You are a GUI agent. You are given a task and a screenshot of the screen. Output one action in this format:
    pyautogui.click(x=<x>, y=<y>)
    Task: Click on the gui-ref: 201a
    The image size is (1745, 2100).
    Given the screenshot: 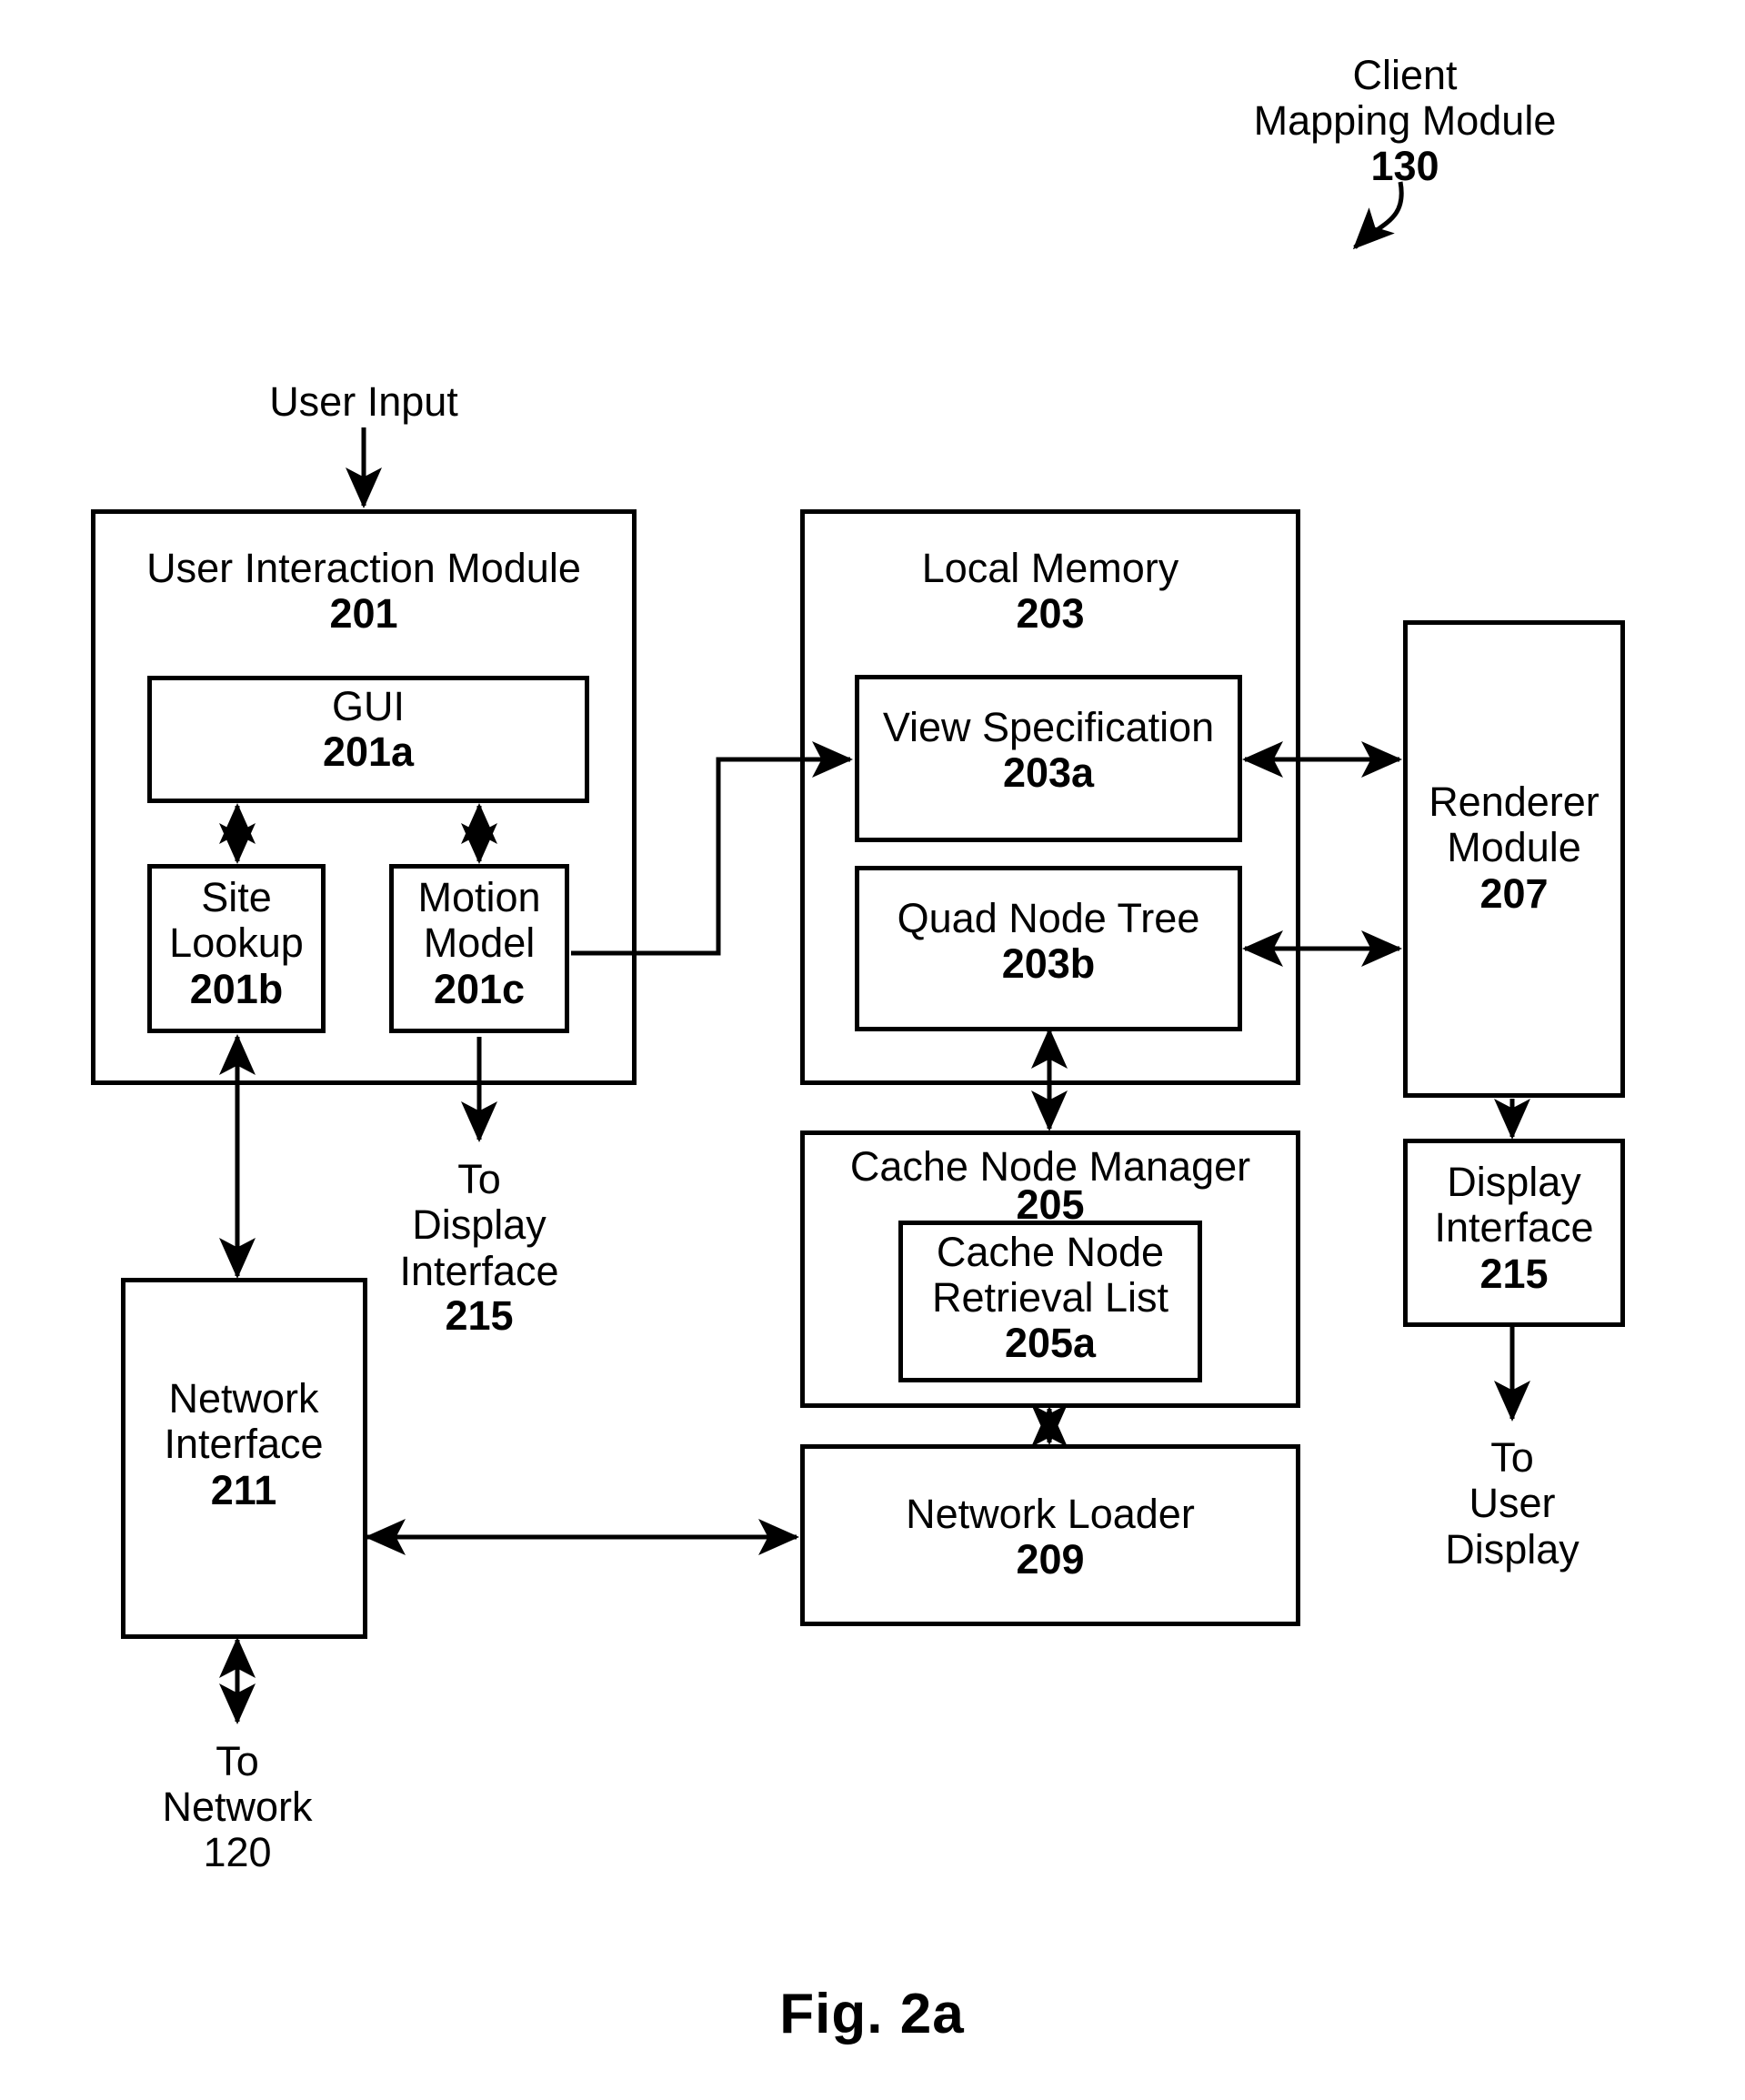 What is the action you would take?
    pyautogui.click(x=368, y=751)
    